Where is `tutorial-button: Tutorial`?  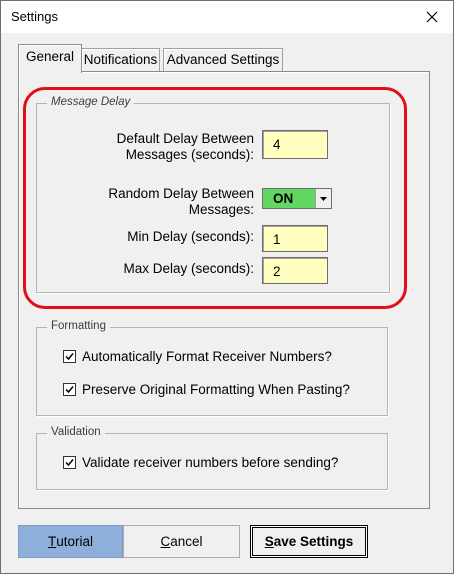
tutorial-button: Tutorial is located at coordinates (70, 541).